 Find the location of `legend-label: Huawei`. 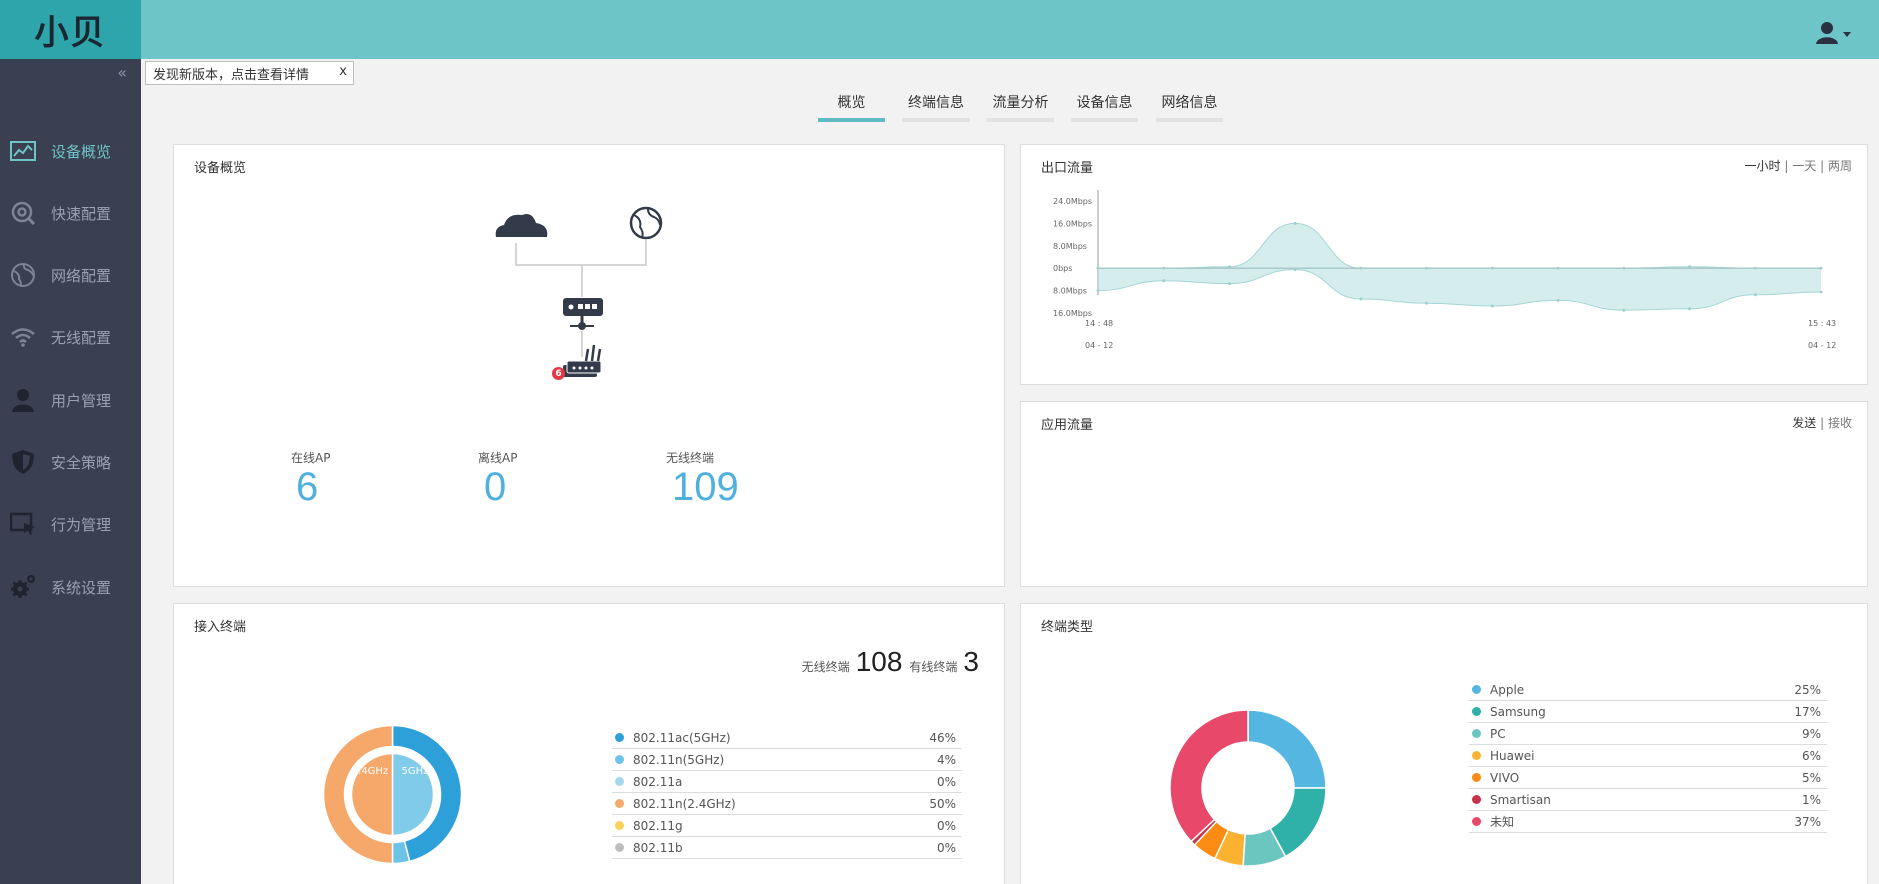

legend-label: Huawei is located at coordinates (1512, 755).